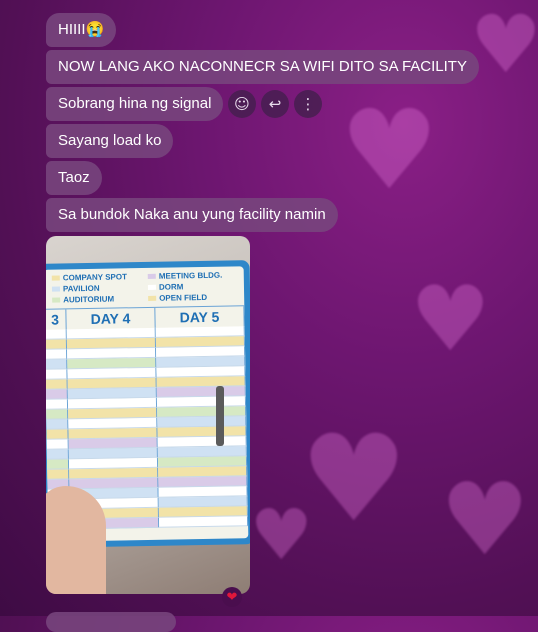 This screenshot has width=538, height=632. Describe the element at coordinates (110, 141) in the screenshot. I see `message-bubble: Sayang load ko` at that location.